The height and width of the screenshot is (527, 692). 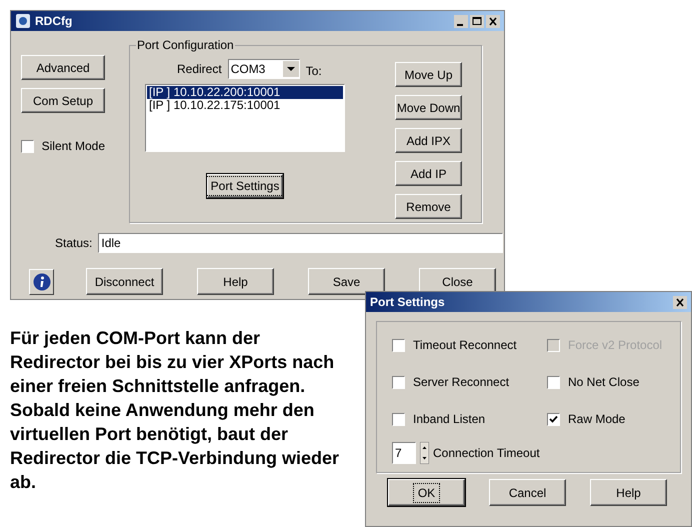 I want to click on button: Cancel, so click(x=527, y=492).